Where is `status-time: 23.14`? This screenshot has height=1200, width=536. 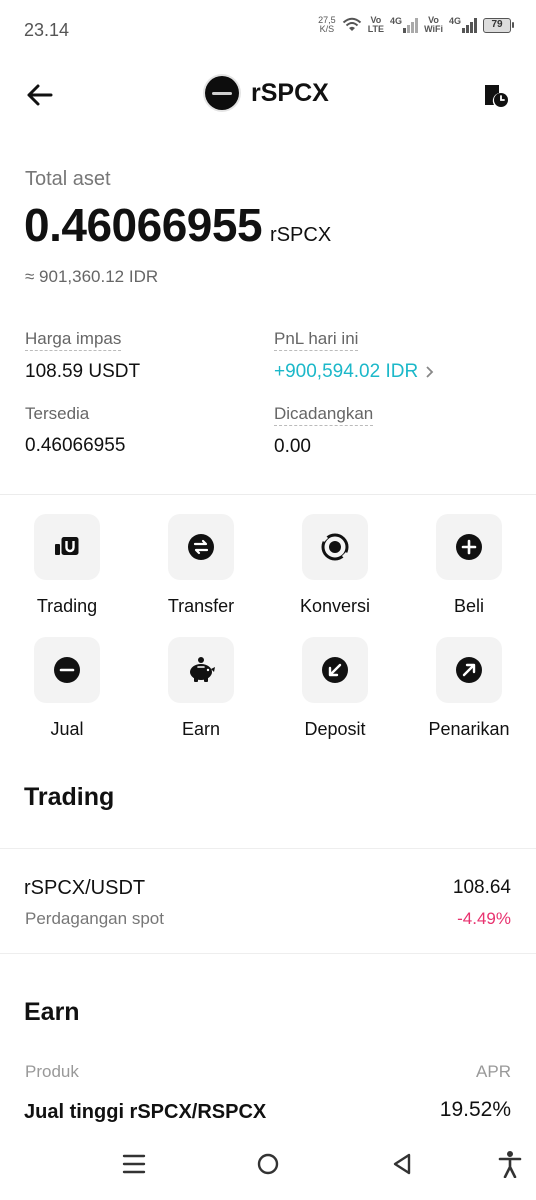
status-time: 23.14 is located at coordinates (47, 30).